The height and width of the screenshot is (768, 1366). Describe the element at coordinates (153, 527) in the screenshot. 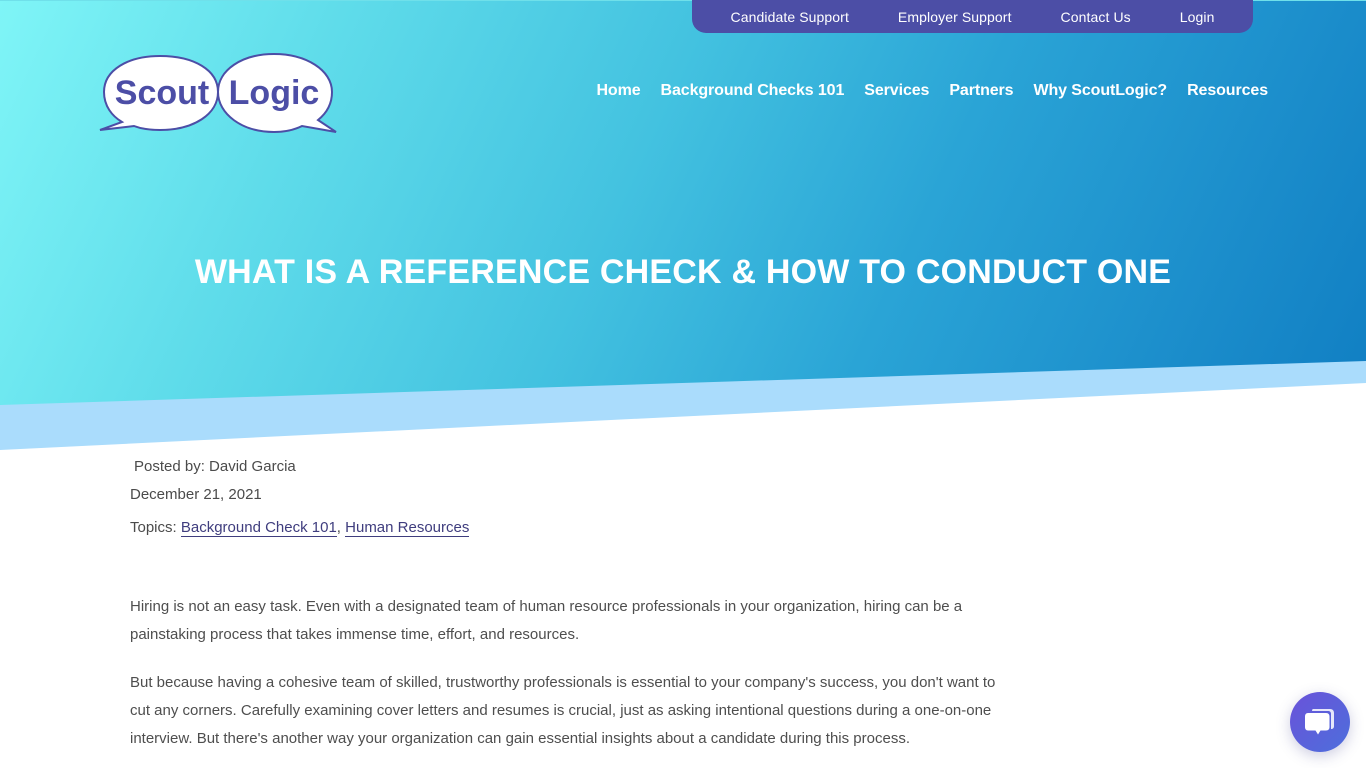

I see `topics-label: Topics:` at that location.